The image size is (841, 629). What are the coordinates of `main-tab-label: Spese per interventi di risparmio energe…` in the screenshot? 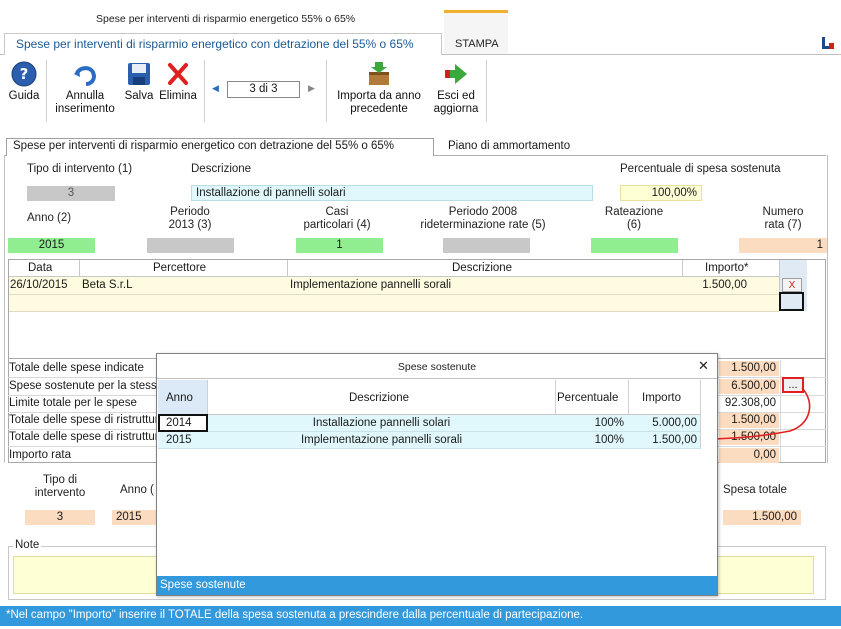 It's located at (215, 44).